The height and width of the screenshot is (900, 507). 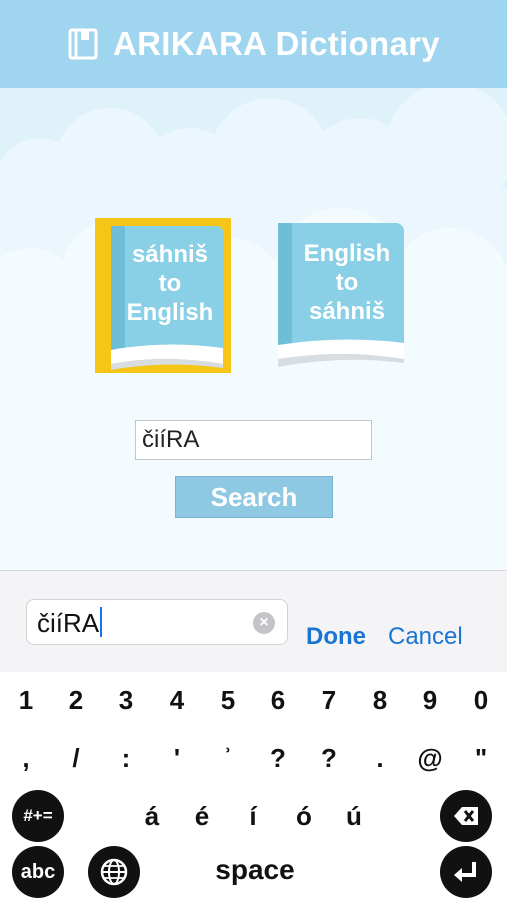 What do you see at coordinates (101, 622) in the screenshot?
I see `text-caret` at bounding box center [101, 622].